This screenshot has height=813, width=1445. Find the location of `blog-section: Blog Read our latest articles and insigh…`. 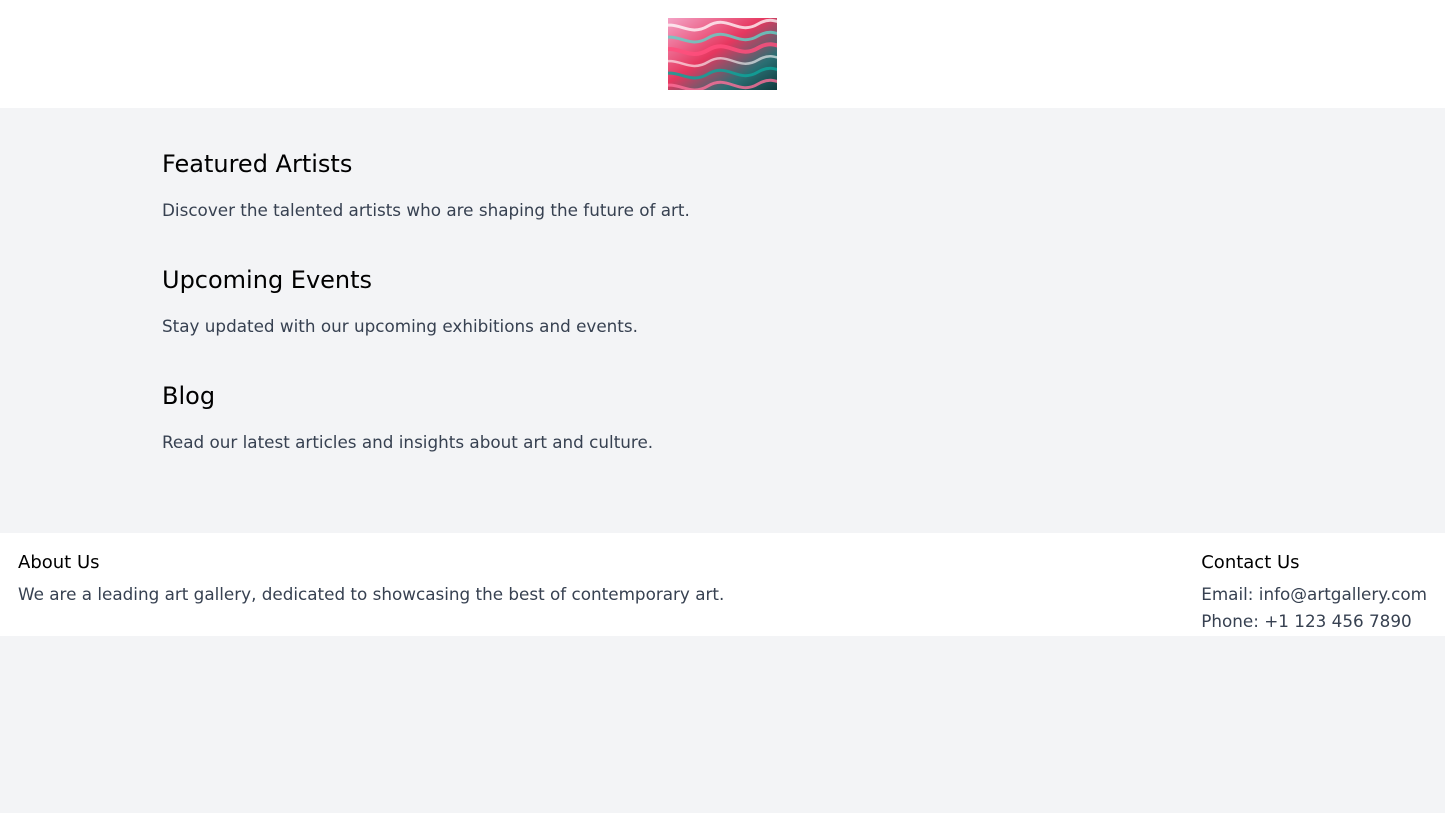

blog-section: Blog Read our latest articles and insigh… is located at coordinates (722, 418).